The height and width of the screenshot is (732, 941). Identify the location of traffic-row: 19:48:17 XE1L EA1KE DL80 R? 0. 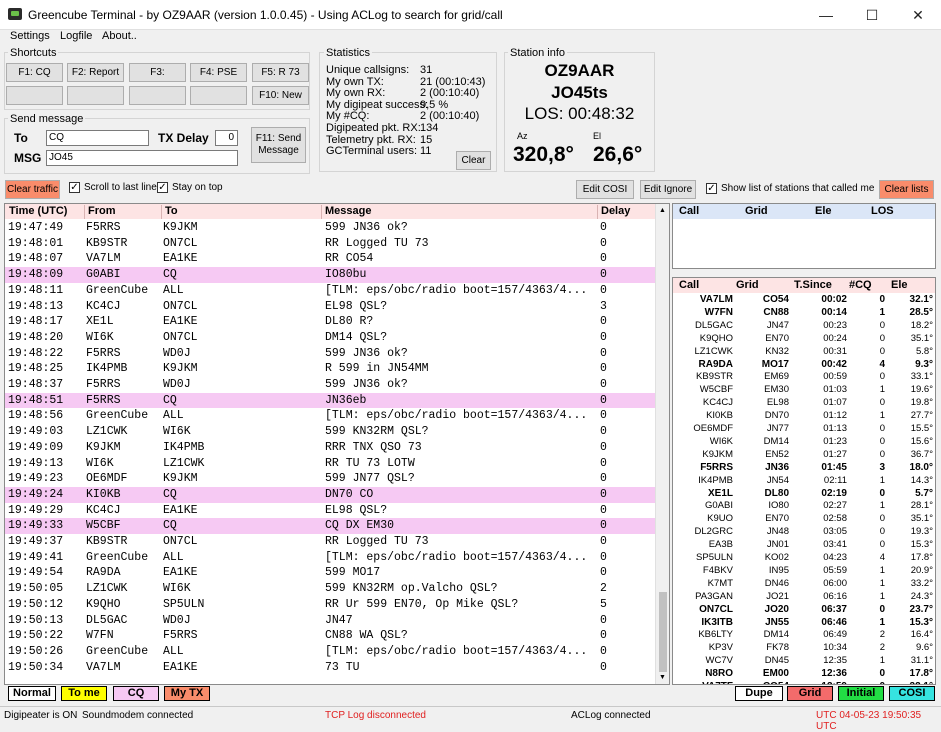
(330, 322).